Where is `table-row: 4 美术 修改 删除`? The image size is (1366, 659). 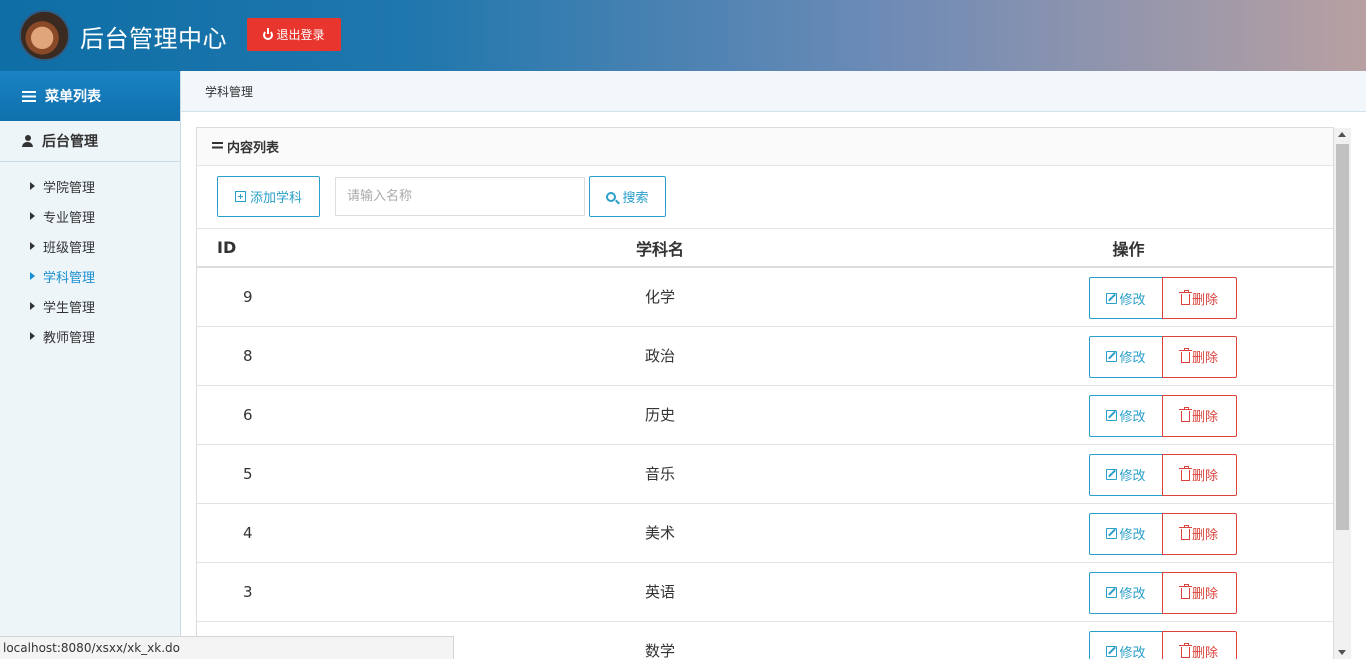
table-row: 4 美术 修改 删除 is located at coordinates (765, 533).